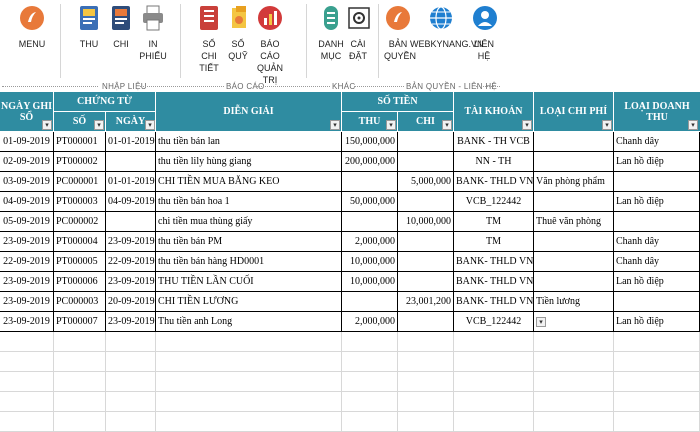  What do you see at coordinates (607, 125) in the screenshot?
I see `filter-loai-chi-phi-button: ▾` at bounding box center [607, 125].